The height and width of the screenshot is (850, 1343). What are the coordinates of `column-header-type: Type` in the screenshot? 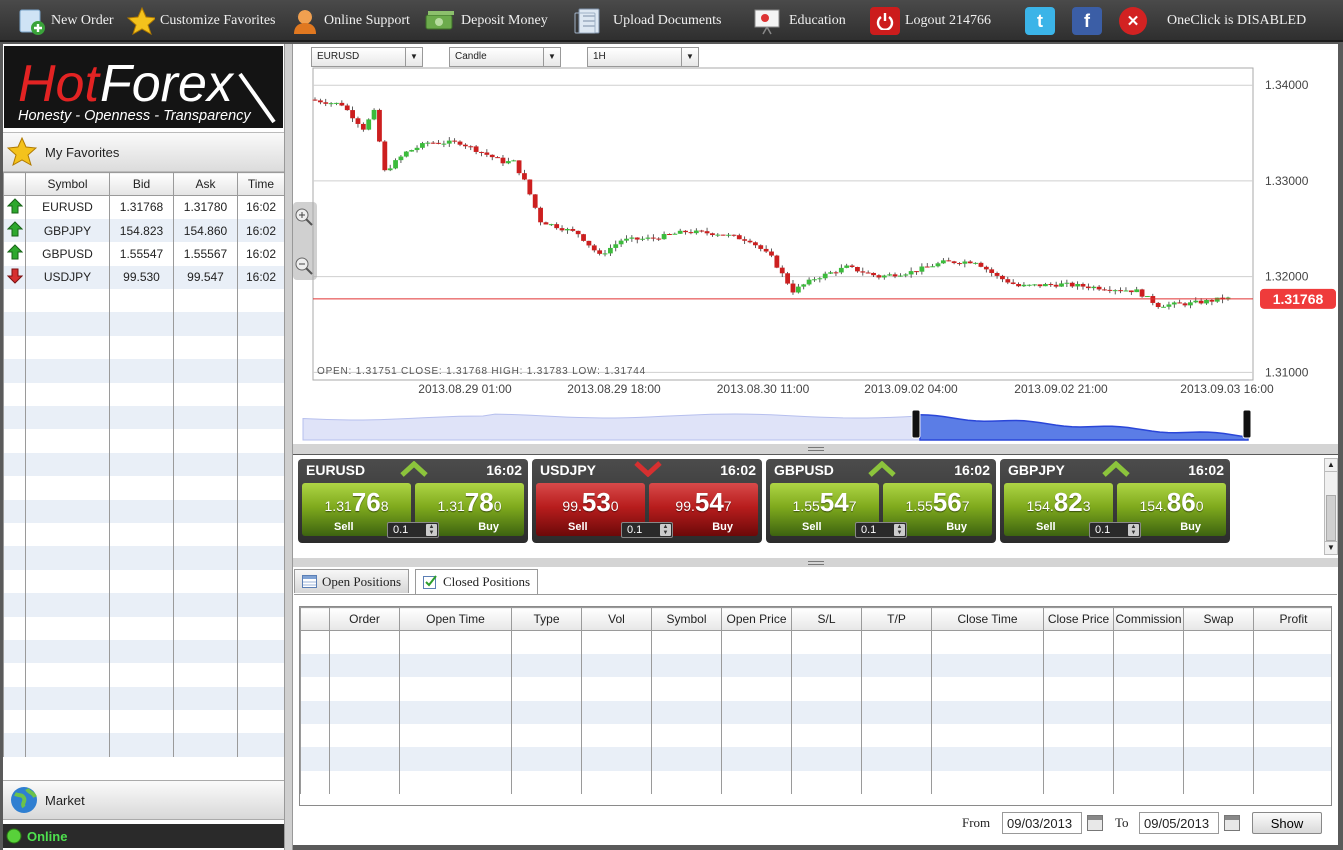 It's located at (546, 619).